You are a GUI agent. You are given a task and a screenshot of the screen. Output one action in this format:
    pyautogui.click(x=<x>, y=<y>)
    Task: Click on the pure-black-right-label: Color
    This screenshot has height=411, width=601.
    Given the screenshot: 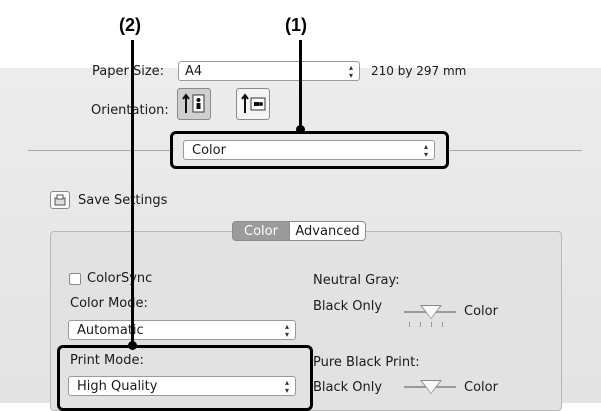 What is the action you would take?
    pyautogui.click(x=481, y=387)
    